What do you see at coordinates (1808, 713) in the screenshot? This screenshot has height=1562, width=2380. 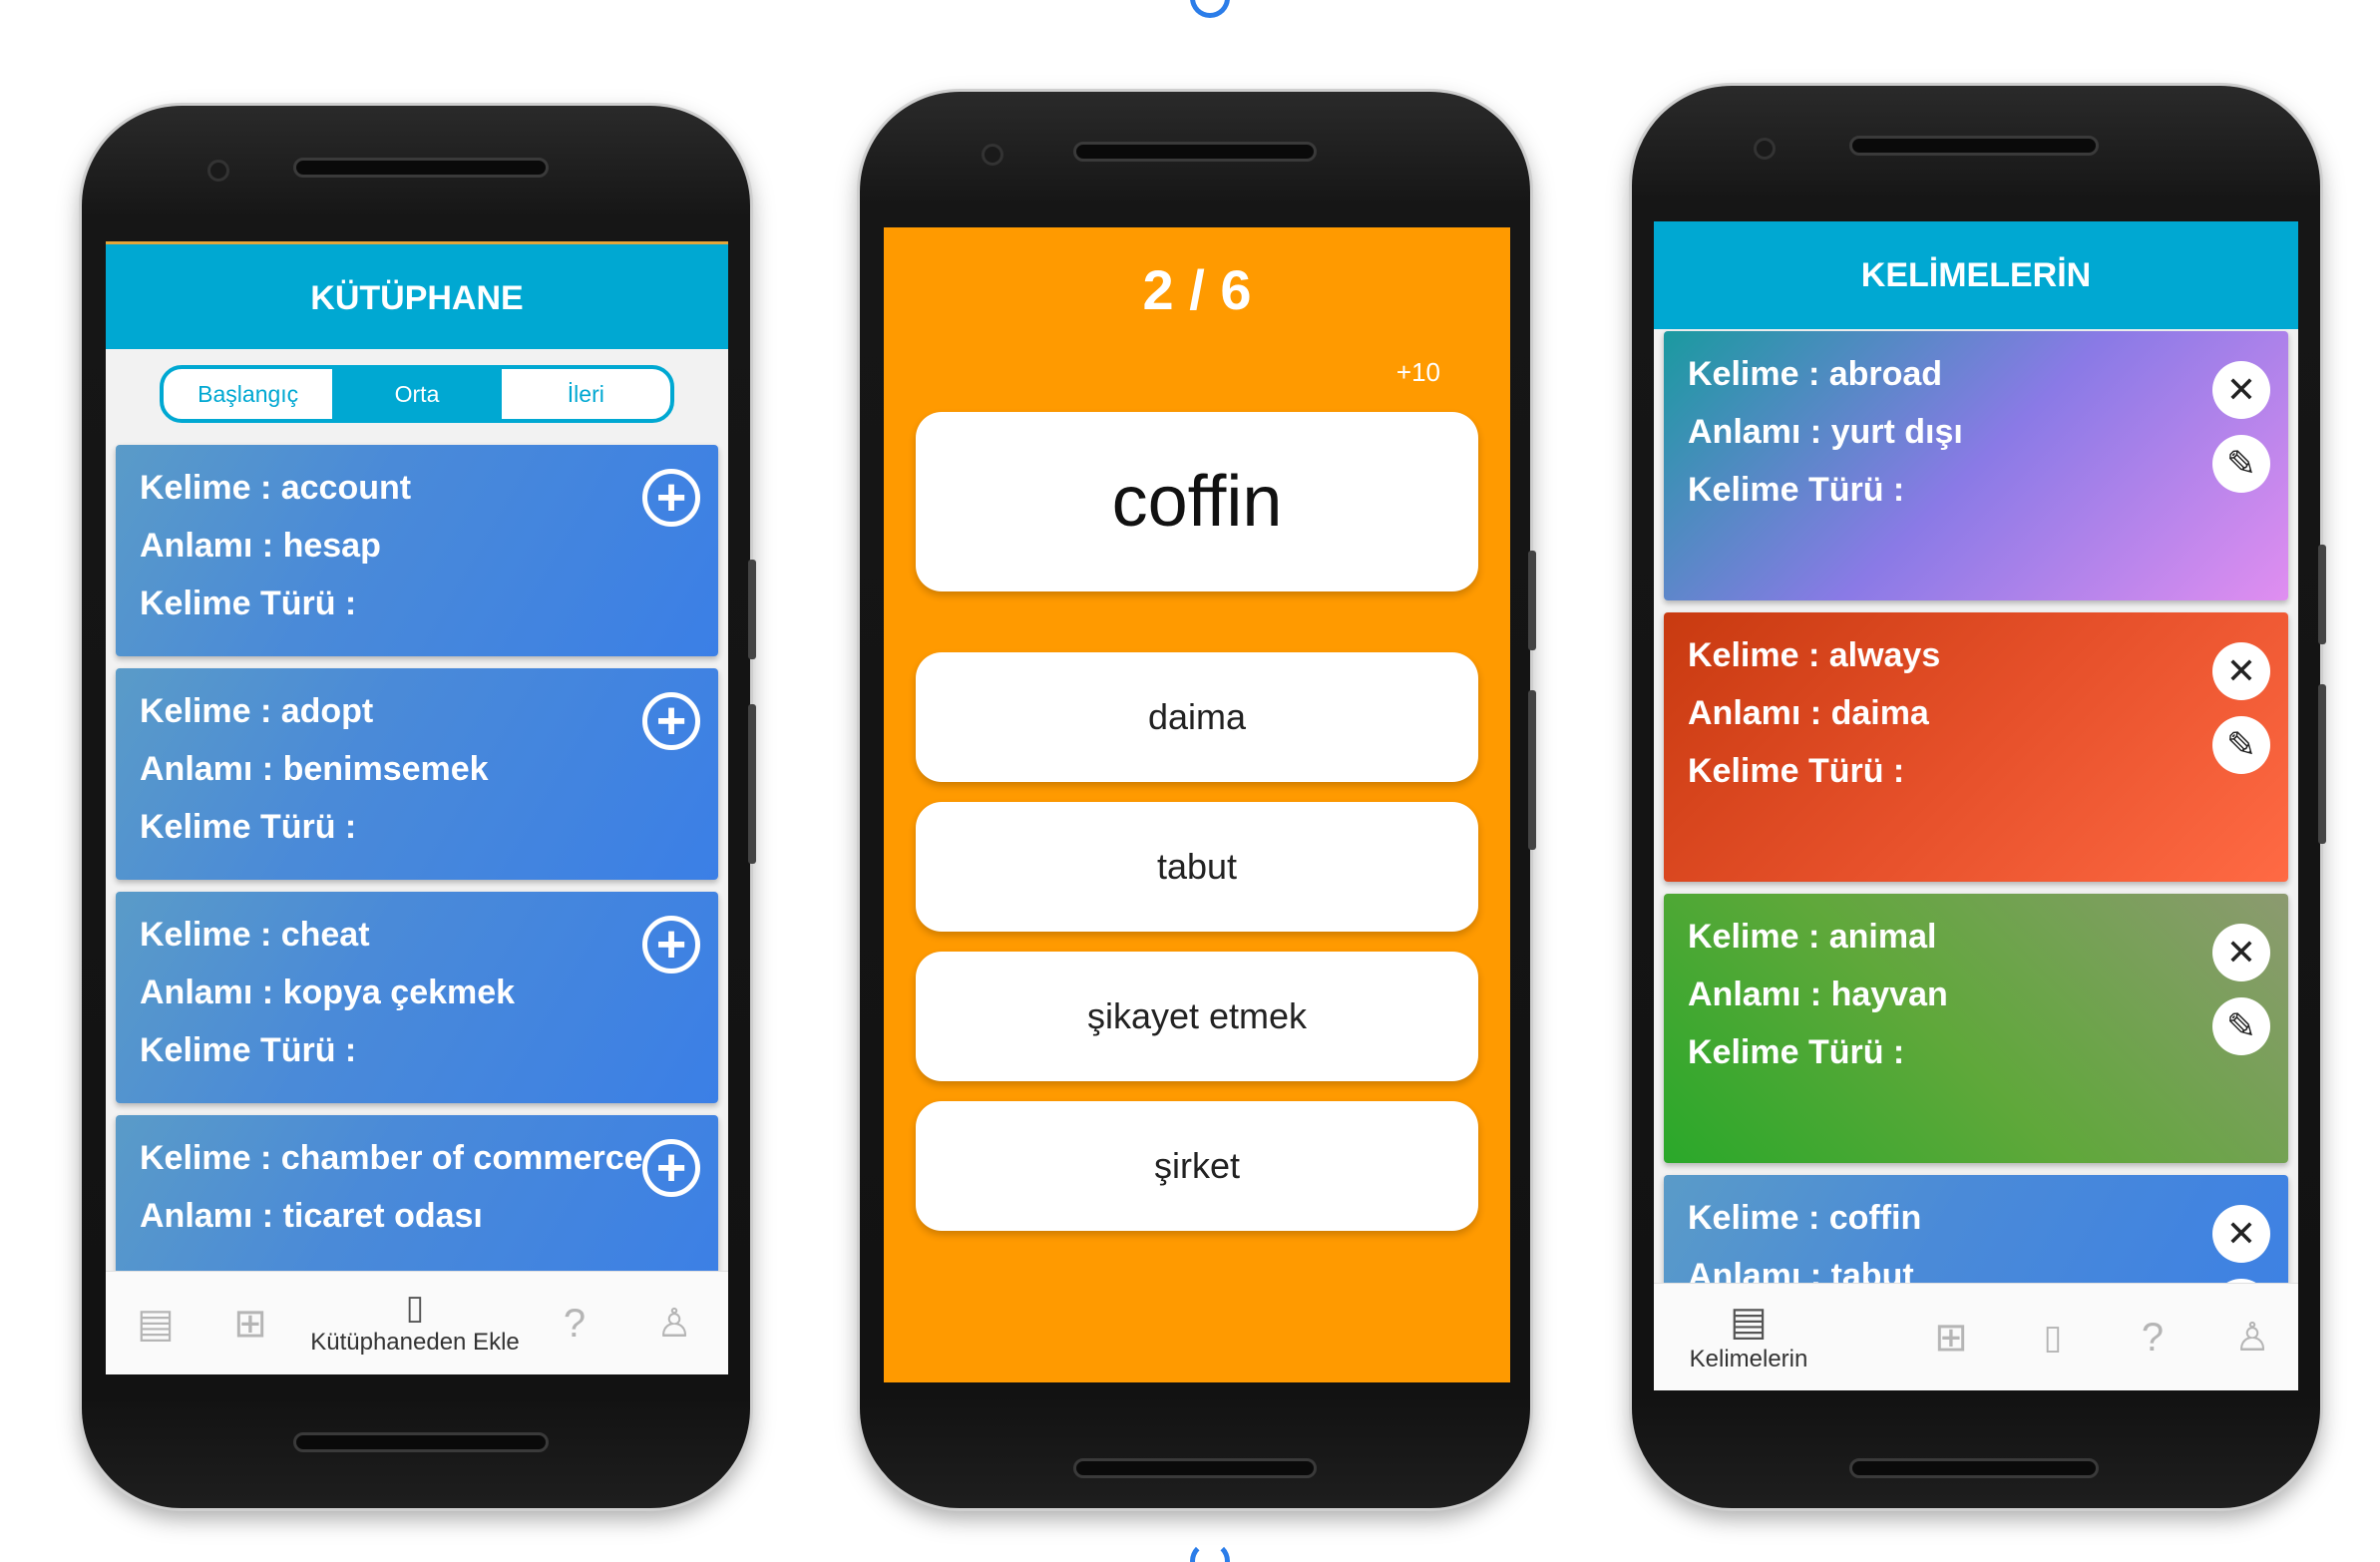 I see `meaning-label: Anlamı : daima` at bounding box center [1808, 713].